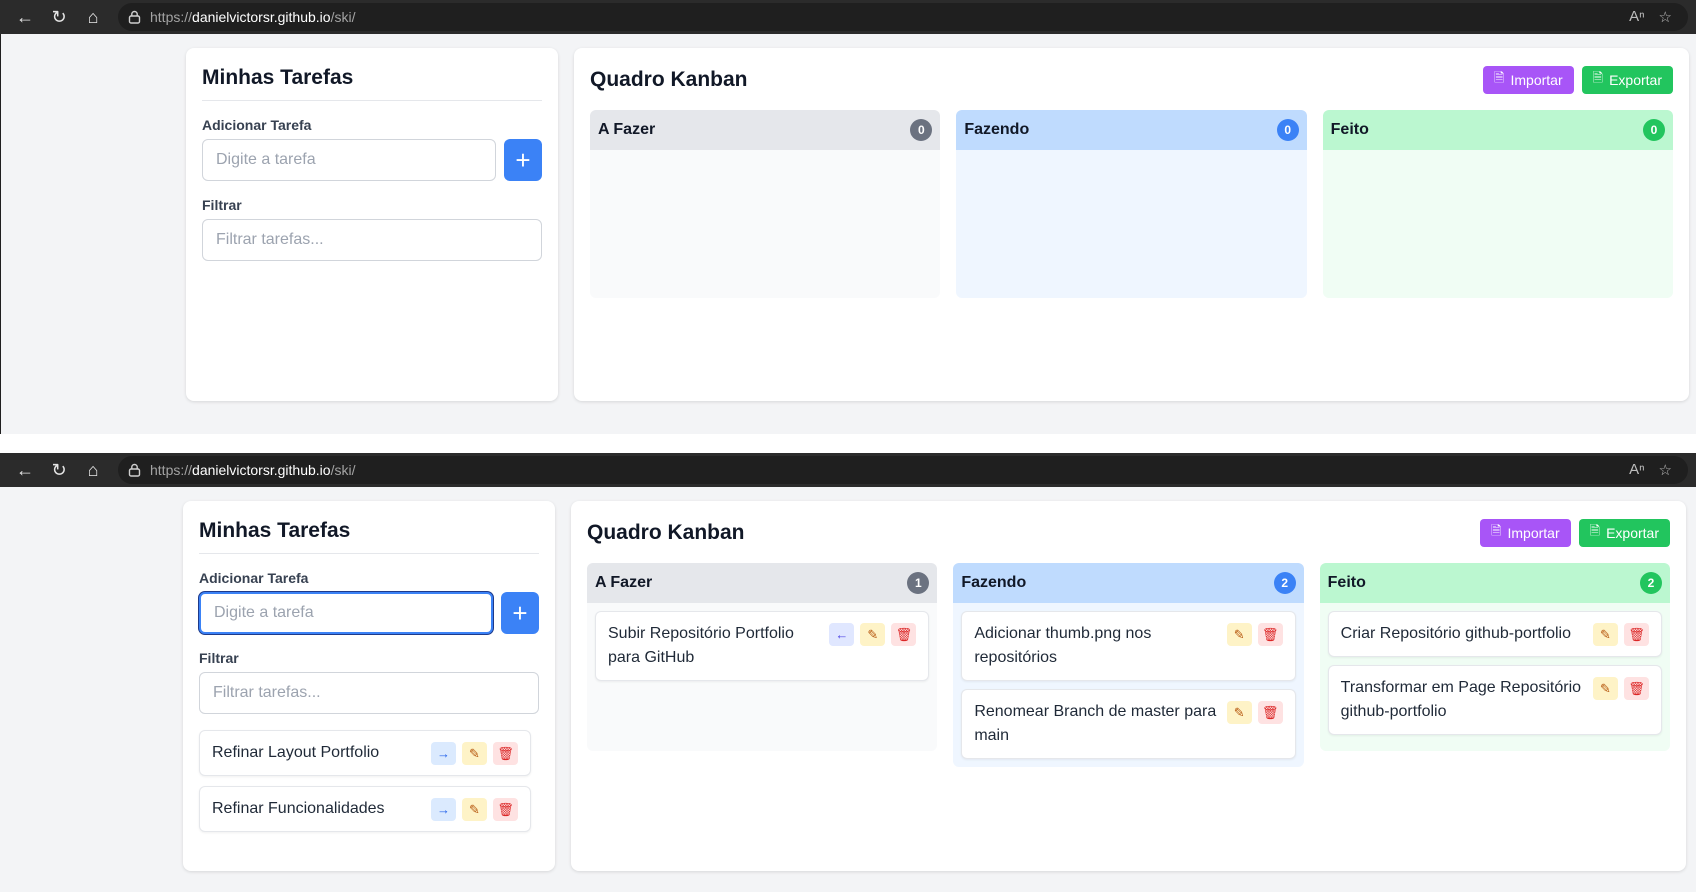 The width and height of the screenshot is (1696, 892). Describe the element at coordinates (1533, 533) in the screenshot. I see `import-label: Importar` at that location.